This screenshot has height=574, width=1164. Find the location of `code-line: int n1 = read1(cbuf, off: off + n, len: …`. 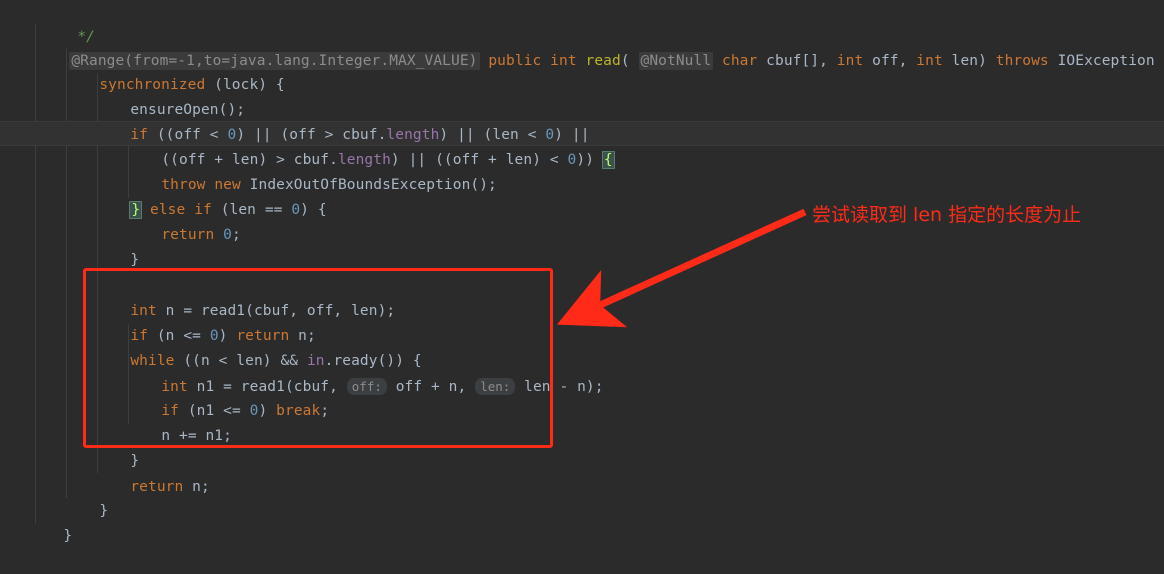

code-line: int n1 = read1(cbuf, off: off + n, len: … is located at coordinates (365, 372).